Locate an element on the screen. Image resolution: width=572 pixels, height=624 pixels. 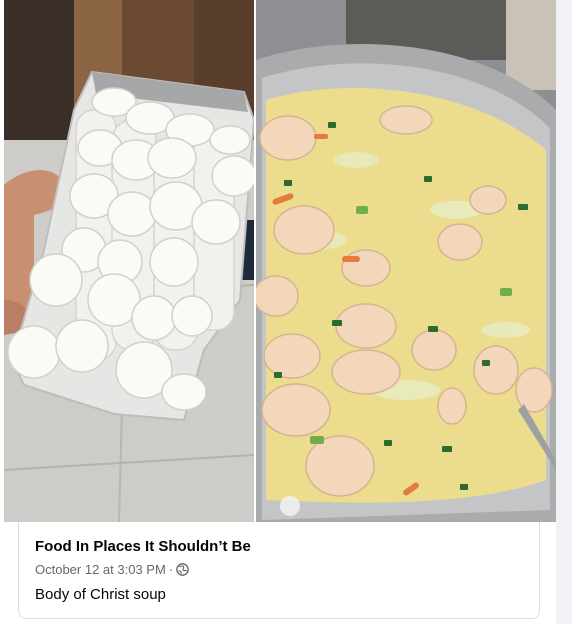
post-meta: October 12 at 3:03 PM · is located at coordinates (112, 569).